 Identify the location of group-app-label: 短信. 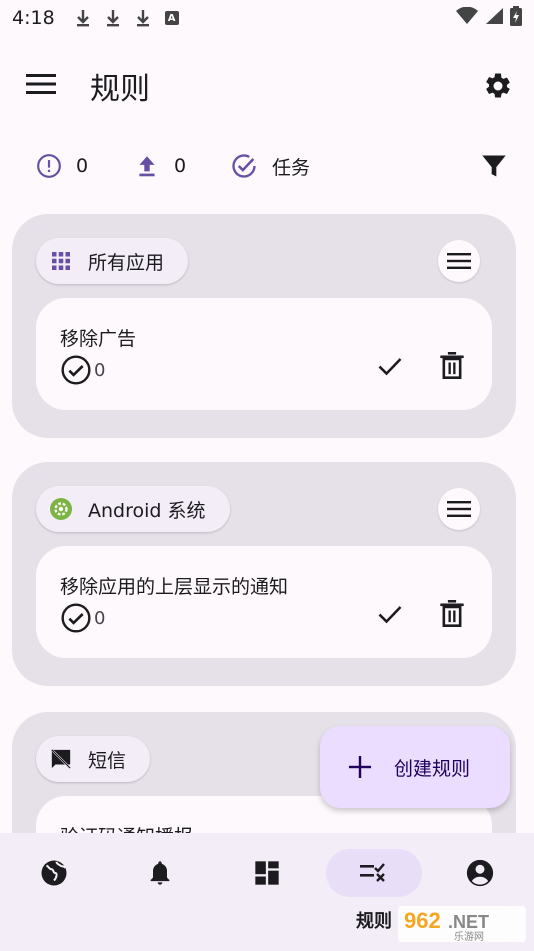
(107, 760).